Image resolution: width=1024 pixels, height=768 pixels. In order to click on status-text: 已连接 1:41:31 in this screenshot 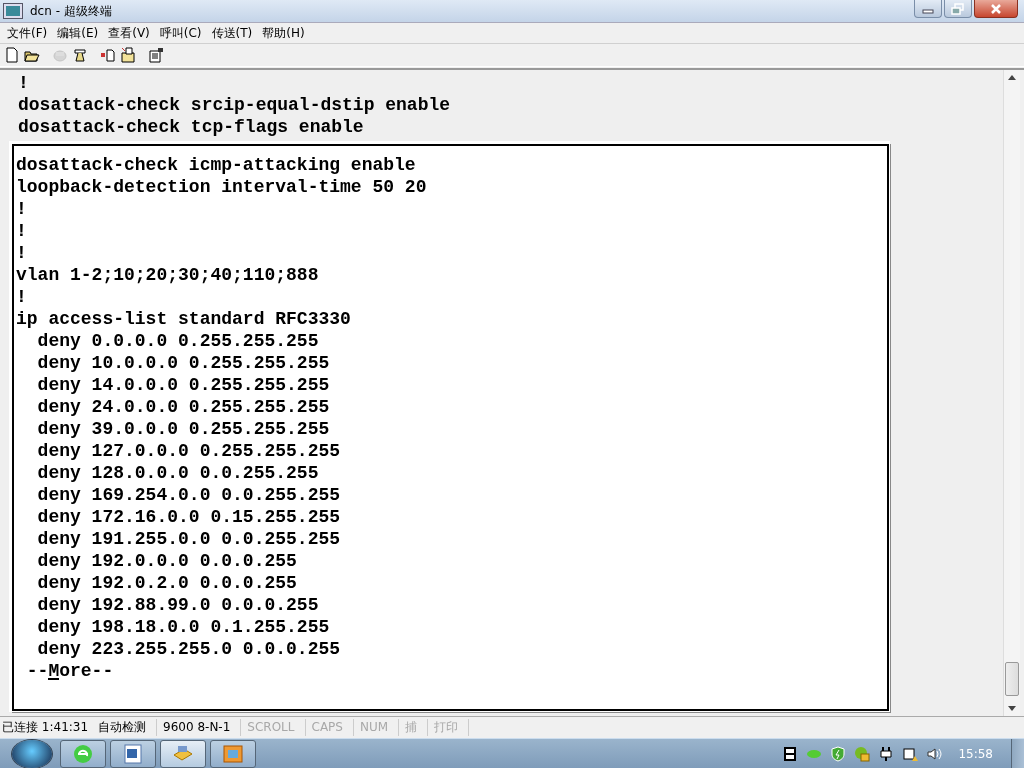, I will do `click(45, 727)`.